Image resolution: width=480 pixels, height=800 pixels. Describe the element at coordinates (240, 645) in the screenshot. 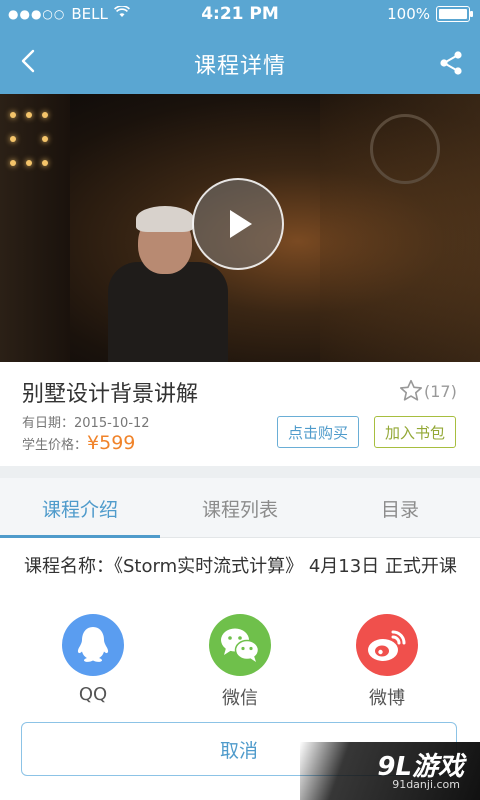

I see `wechat-icon` at that location.